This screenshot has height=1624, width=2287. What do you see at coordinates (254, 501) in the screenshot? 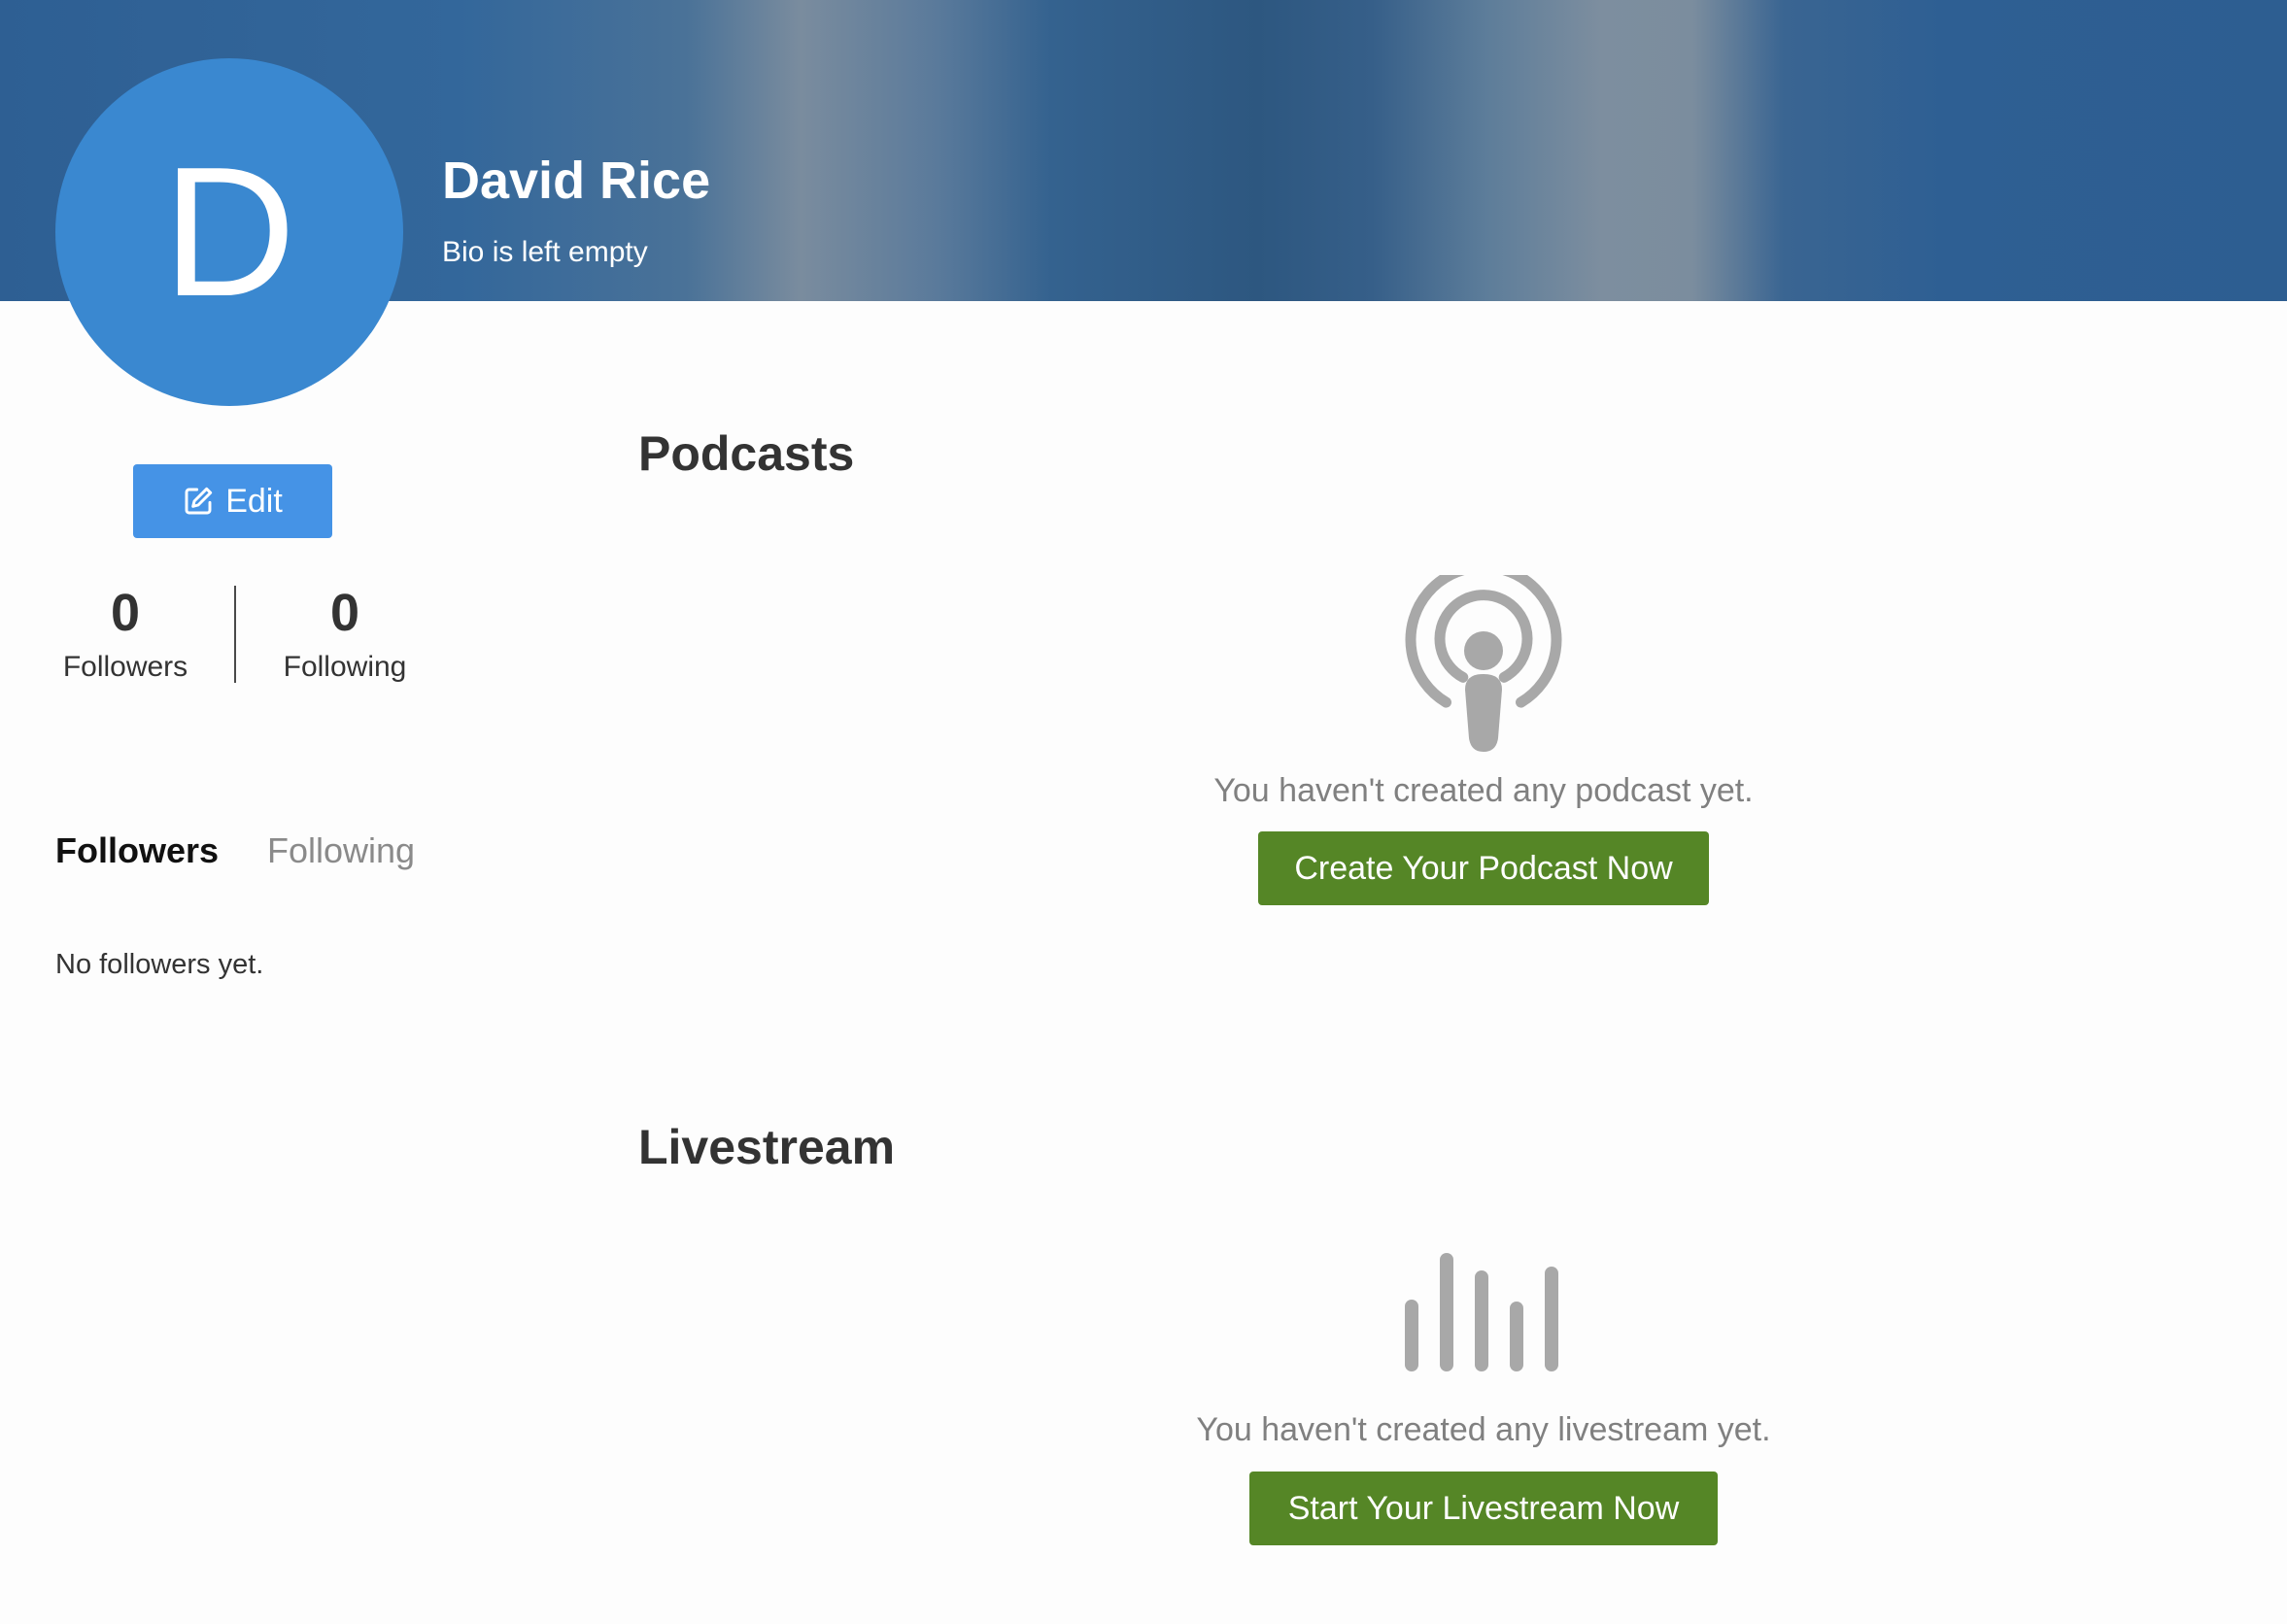
I see `edit-button-label: Edit` at bounding box center [254, 501].